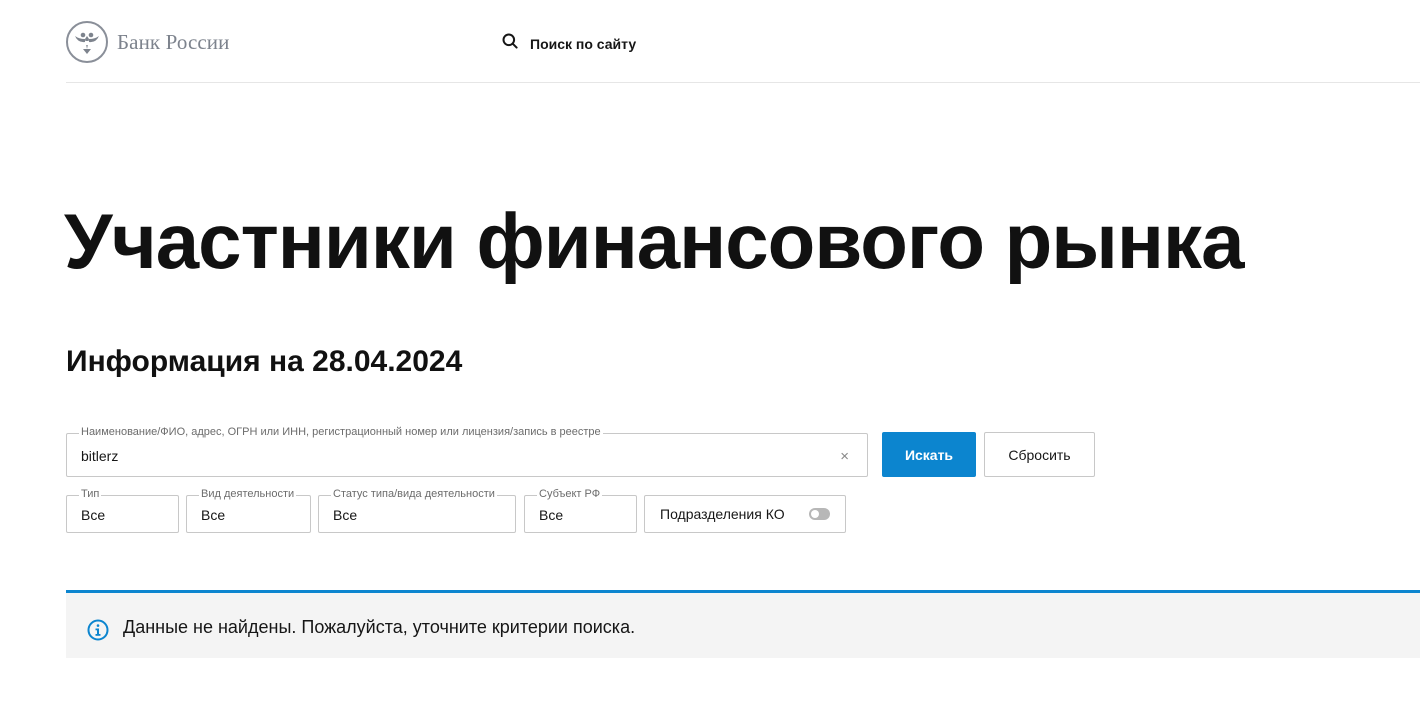 This screenshot has width=1420, height=701. Describe the element at coordinates (510, 43) in the screenshot. I see `search-icon` at that location.